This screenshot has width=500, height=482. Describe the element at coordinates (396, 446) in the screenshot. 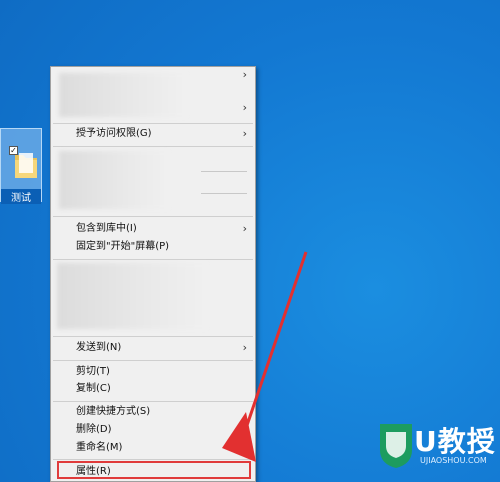

I see `logo-shield-icon` at that location.